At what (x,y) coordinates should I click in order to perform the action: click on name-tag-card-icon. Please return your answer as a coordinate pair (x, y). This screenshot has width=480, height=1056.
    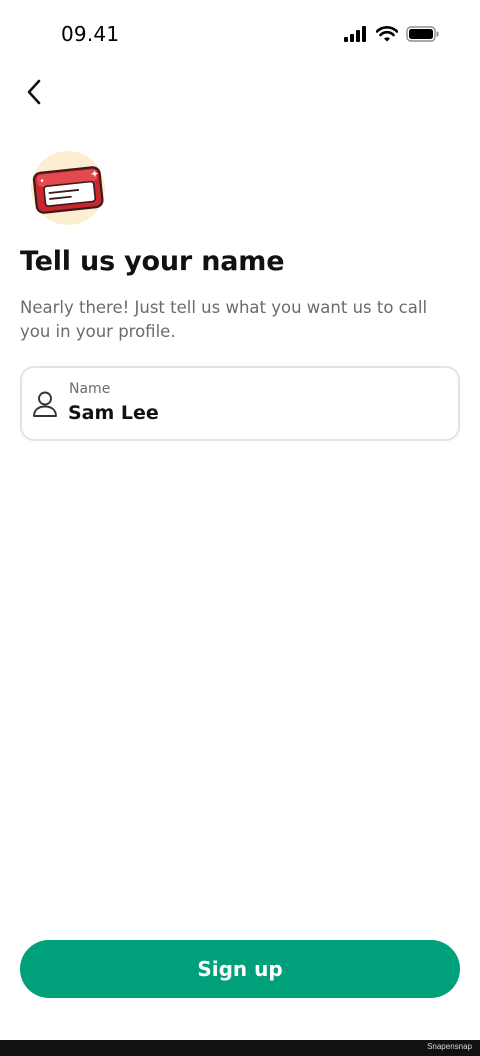
    Looking at the image, I should click on (68, 188).